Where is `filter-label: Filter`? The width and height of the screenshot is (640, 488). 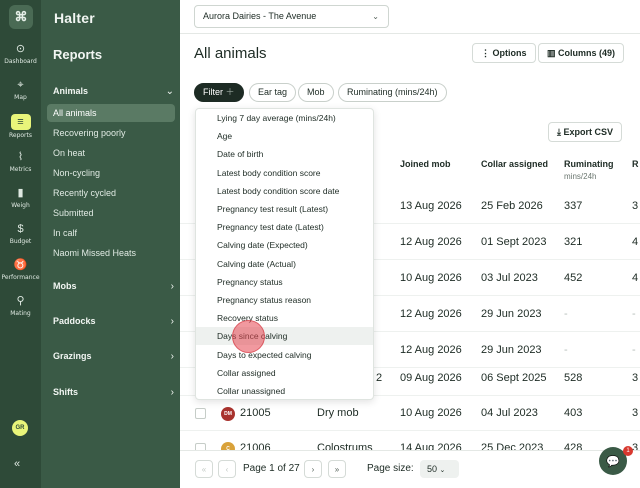
filter-label: Filter is located at coordinates (213, 92).